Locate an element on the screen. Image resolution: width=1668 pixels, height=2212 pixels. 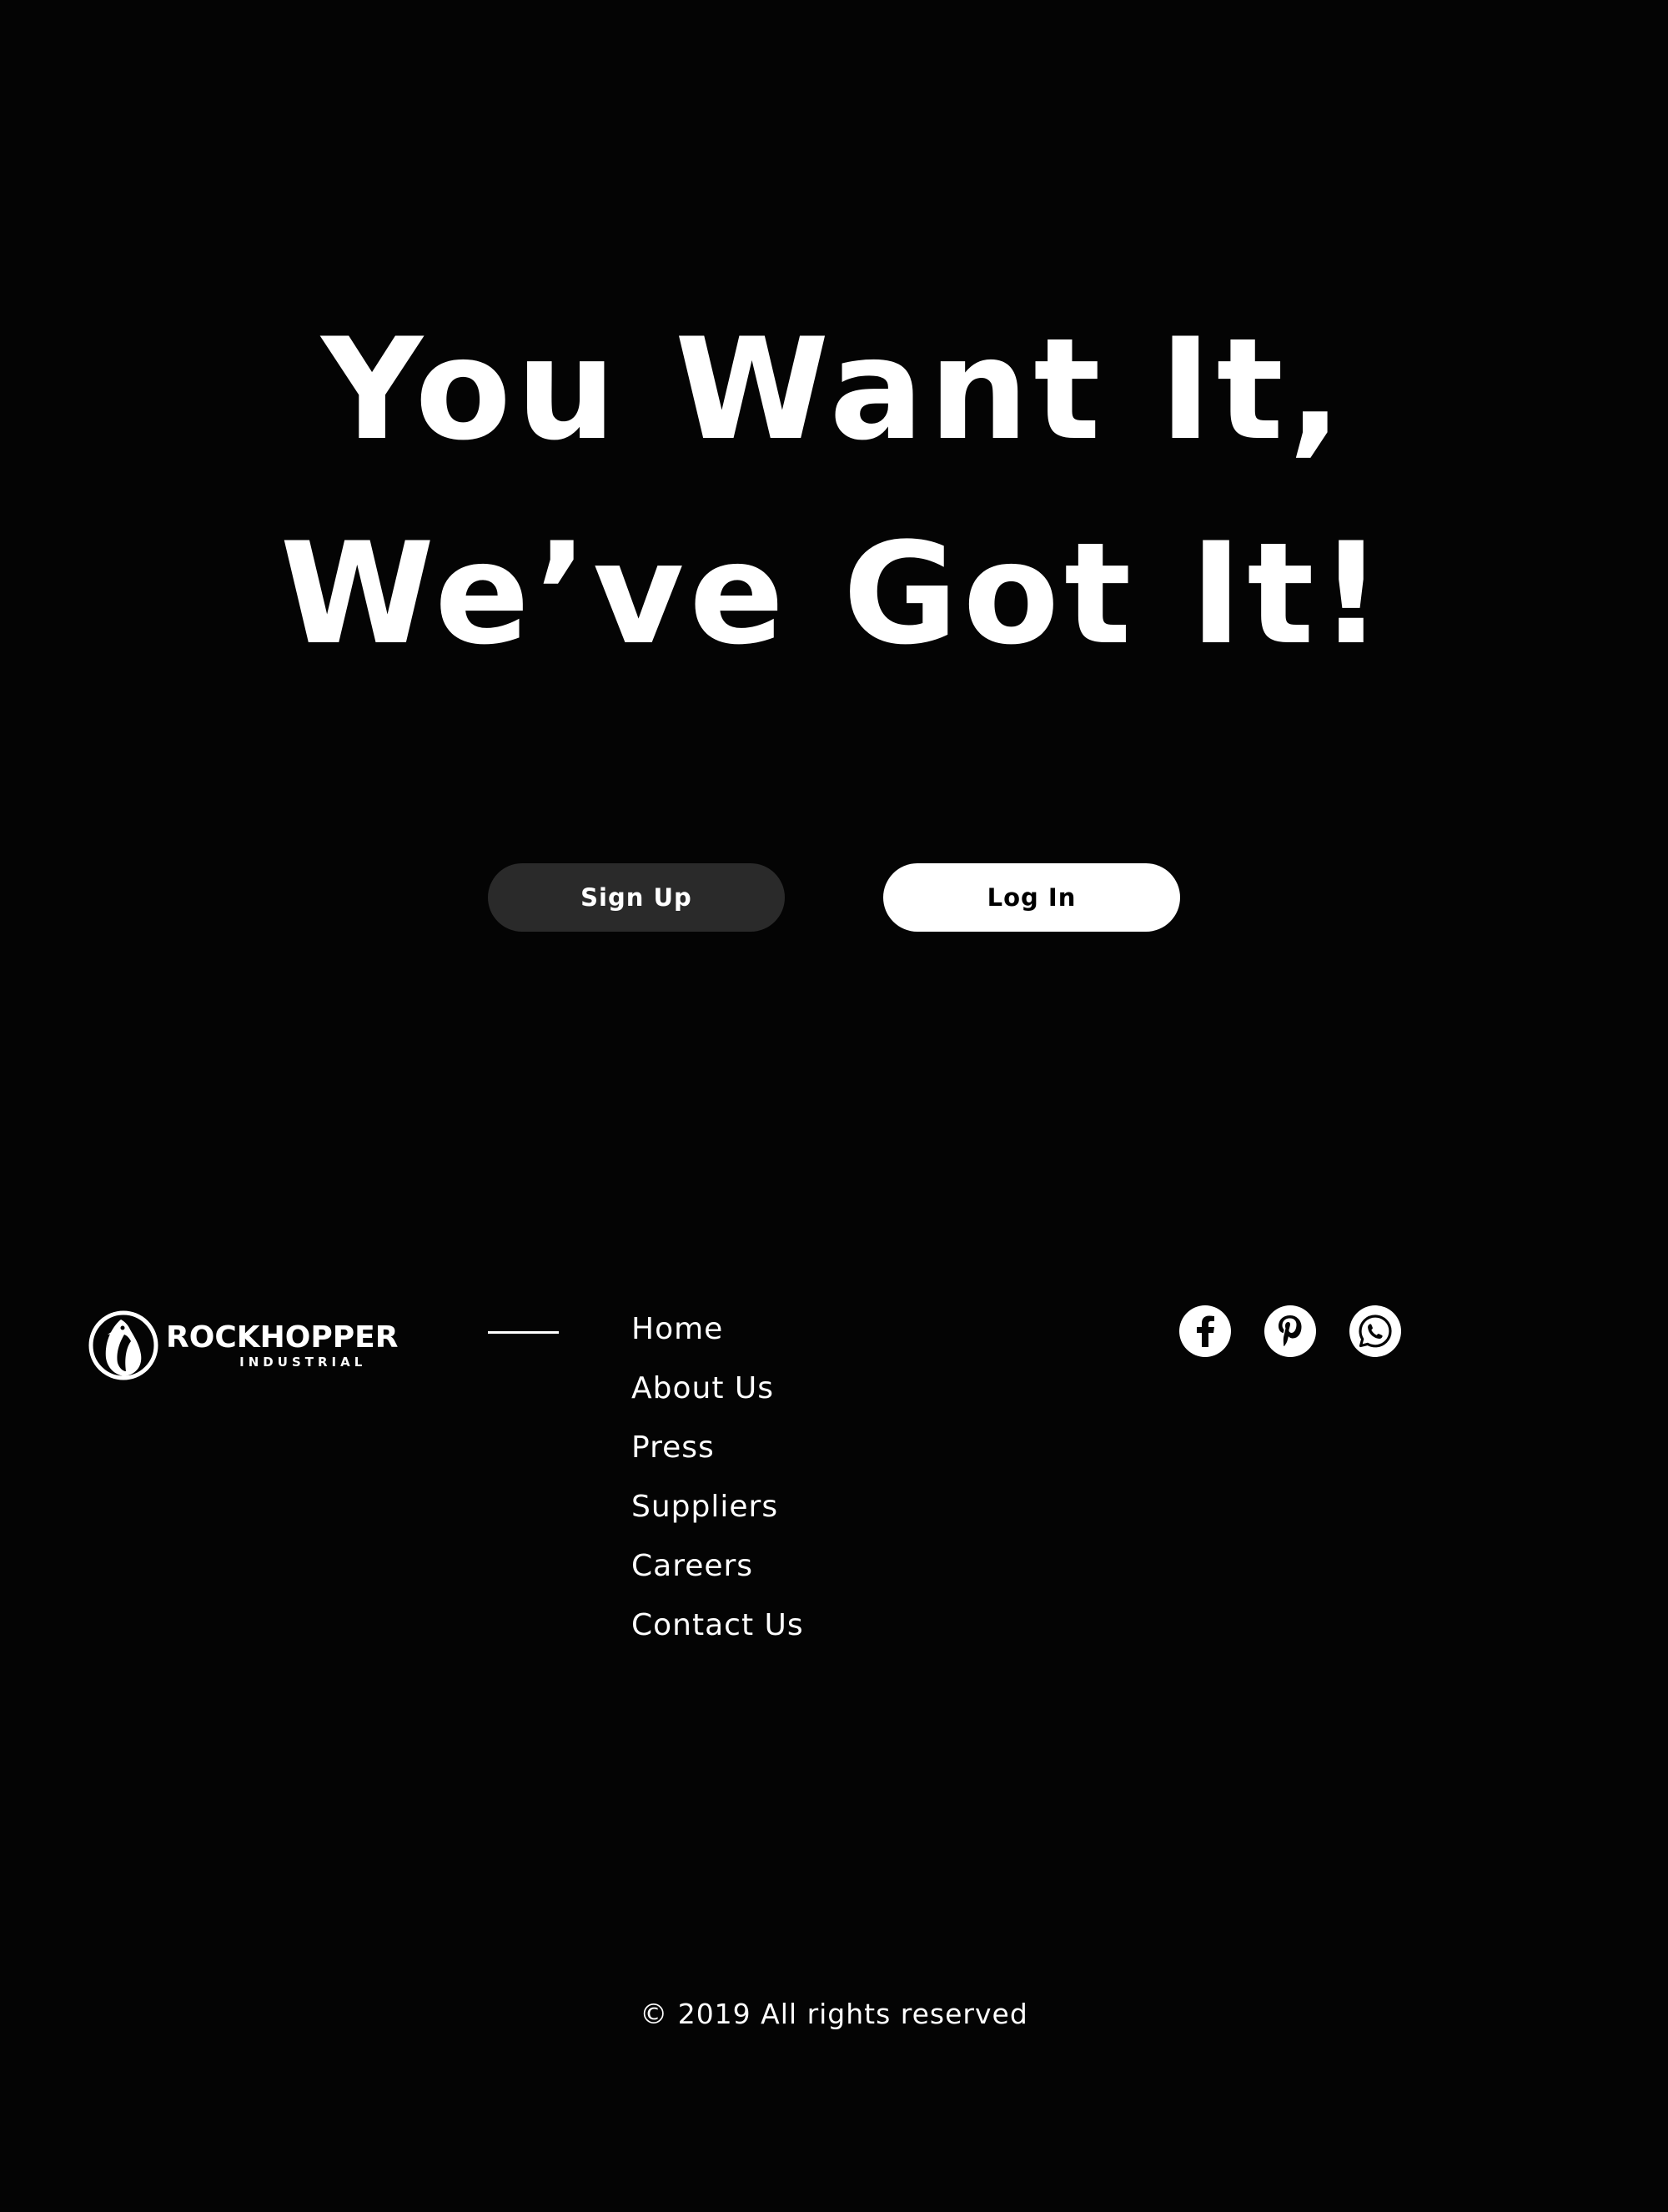
hero-title-line-1: You Want It, is located at coordinates (834, 390).